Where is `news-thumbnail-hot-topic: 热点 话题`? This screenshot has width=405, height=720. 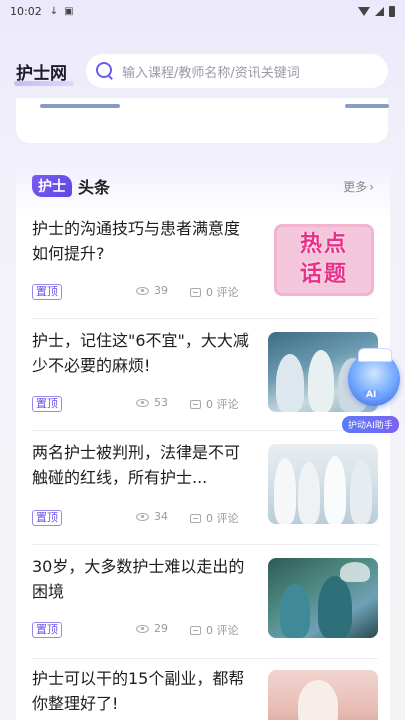
news-thumbnail-hot-topic: 热点 话题 is located at coordinates (324, 260).